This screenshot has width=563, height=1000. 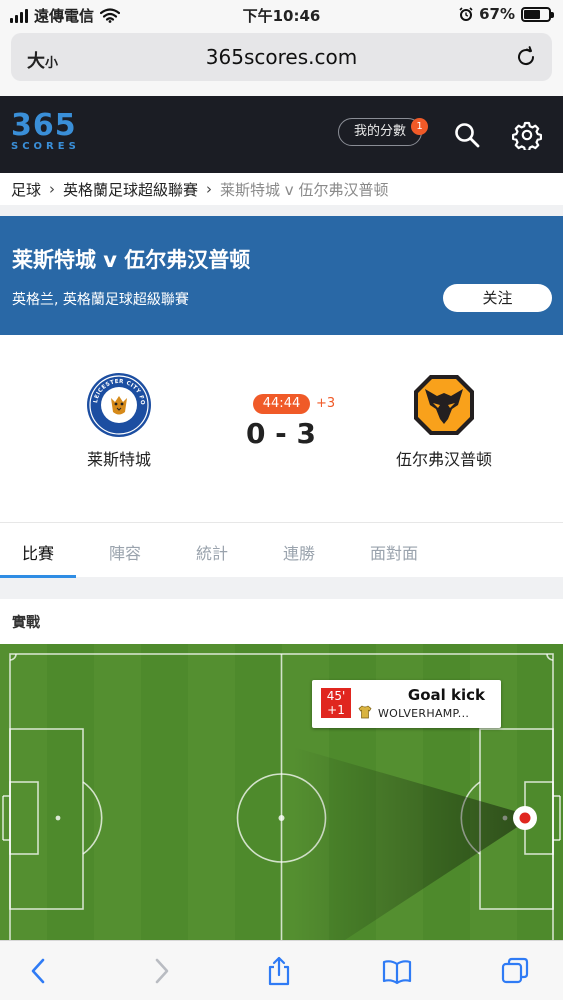 What do you see at coordinates (299, 552) in the screenshot?
I see `tab-streaks: 連勝` at bounding box center [299, 552].